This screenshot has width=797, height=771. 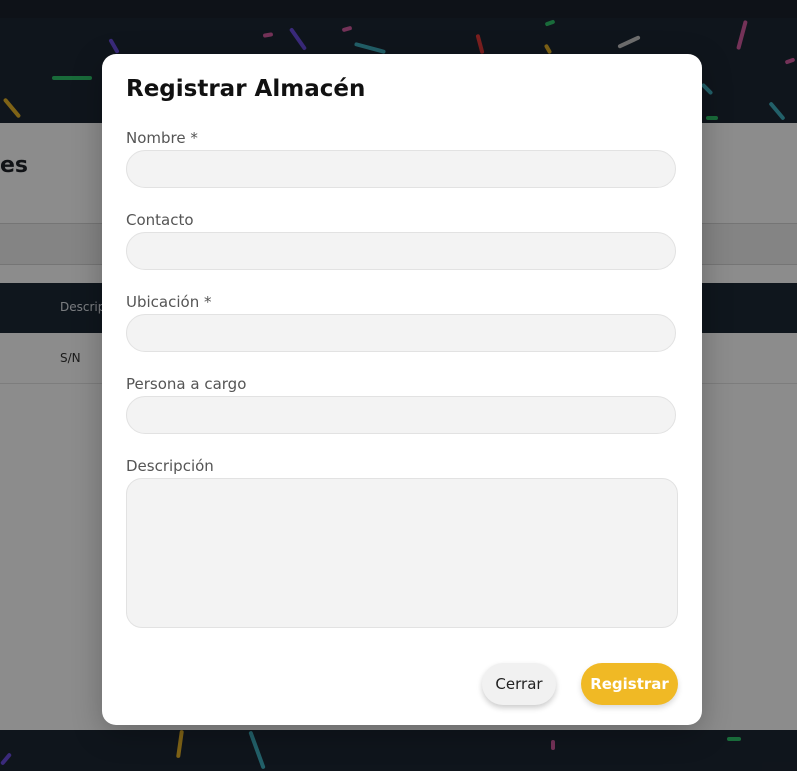 I want to click on name-label: Nombre *, so click(x=162, y=138).